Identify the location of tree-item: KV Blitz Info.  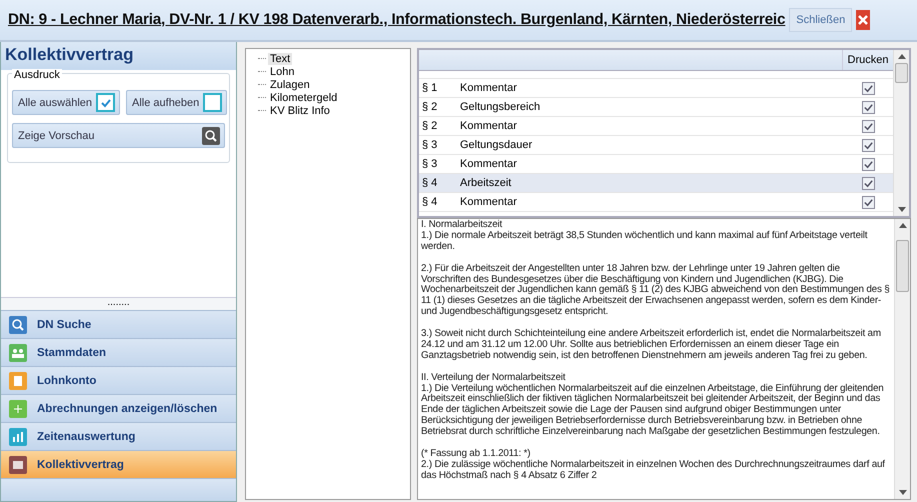
(300, 110).